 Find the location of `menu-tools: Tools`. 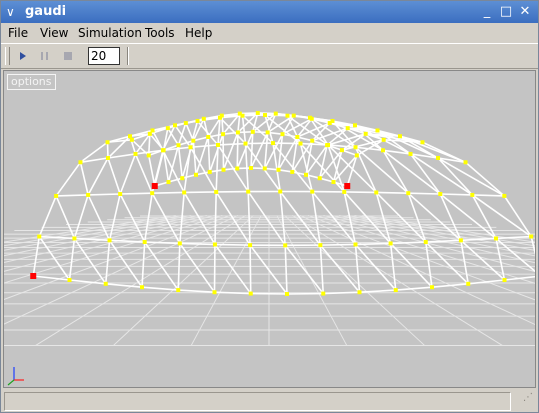

menu-tools: Tools is located at coordinates (160, 33).